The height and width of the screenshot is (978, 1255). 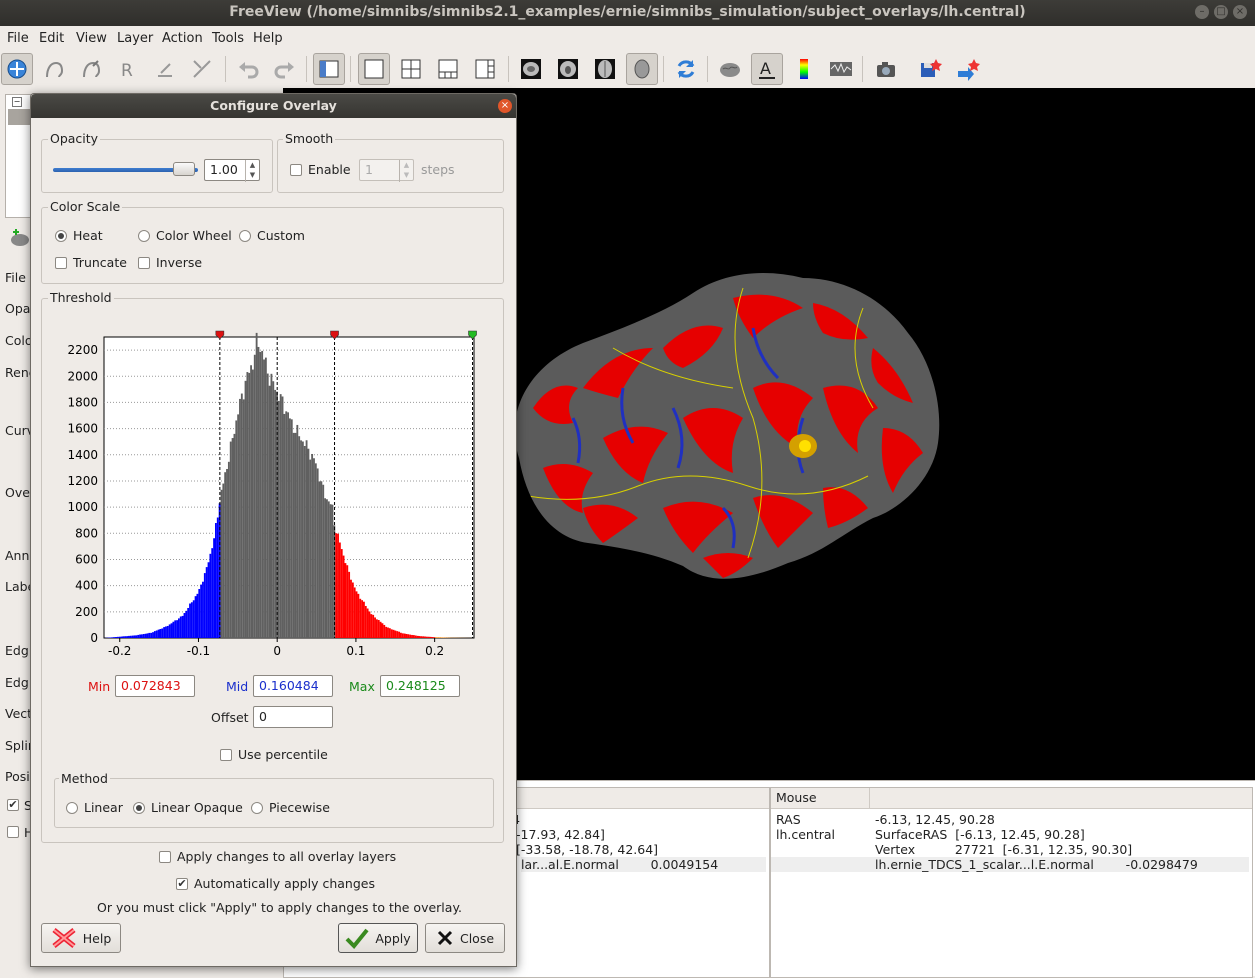 What do you see at coordinates (293, 686) in the screenshot?
I see `mid-input: 0.160484` at bounding box center [293, 686].